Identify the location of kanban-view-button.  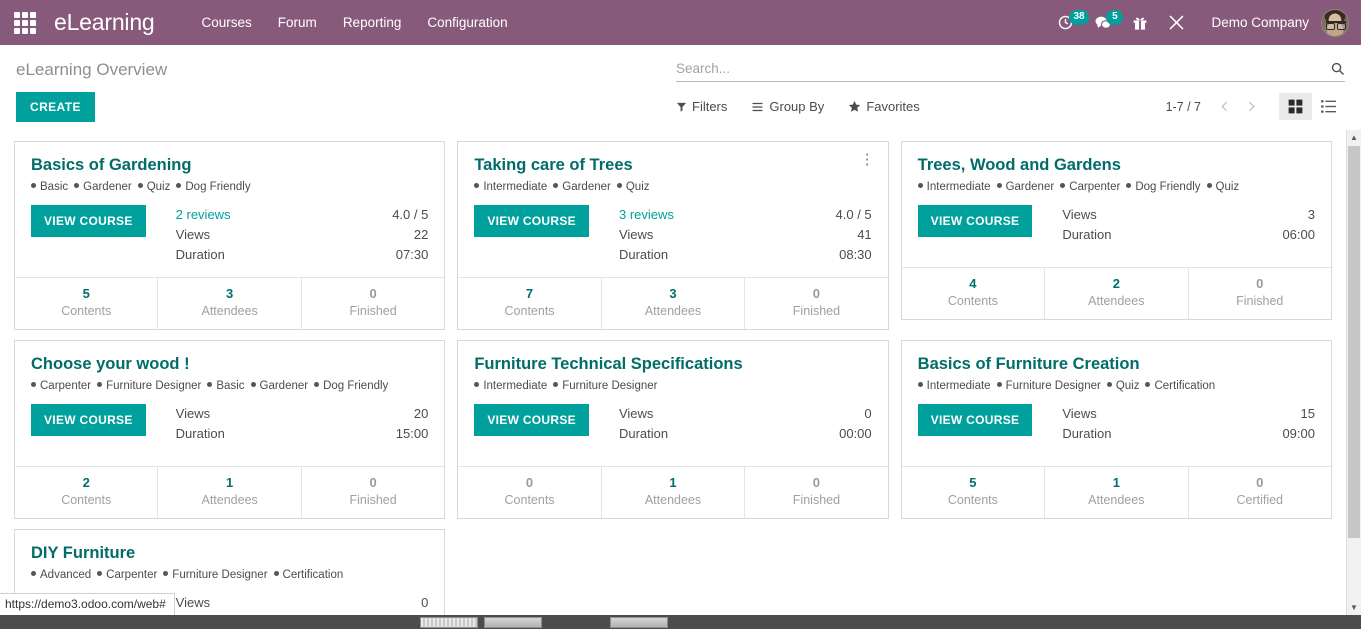
(1295, 106).